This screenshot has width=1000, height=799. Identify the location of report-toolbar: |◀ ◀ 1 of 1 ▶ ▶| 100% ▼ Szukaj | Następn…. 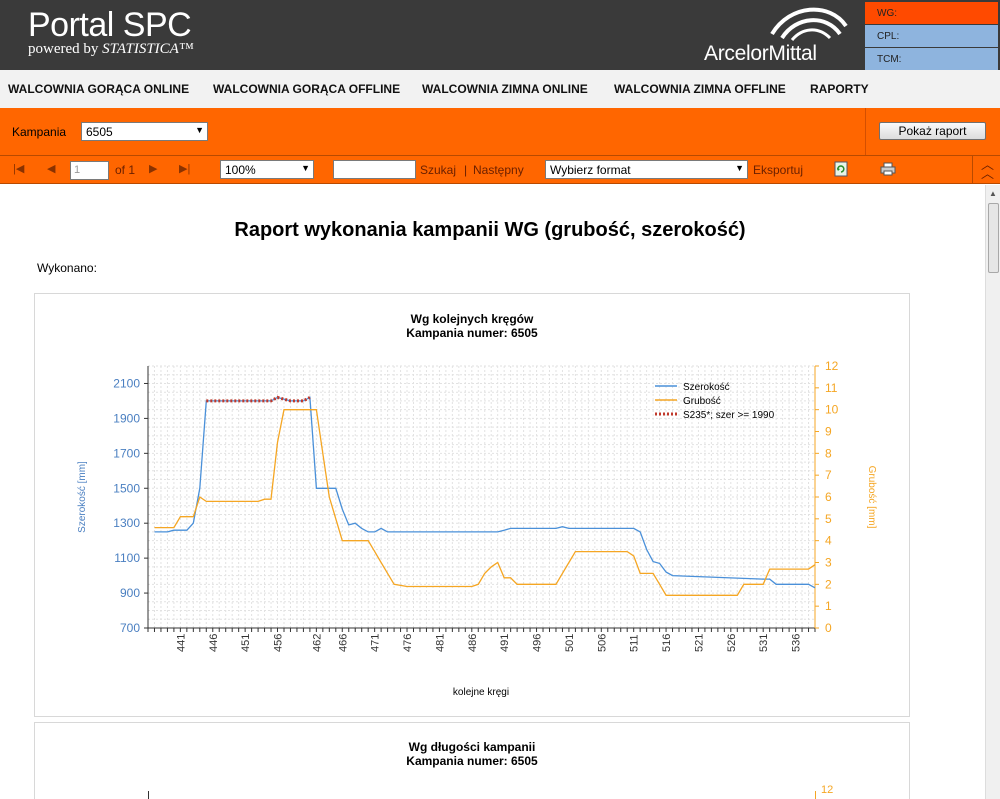
(500, 169).